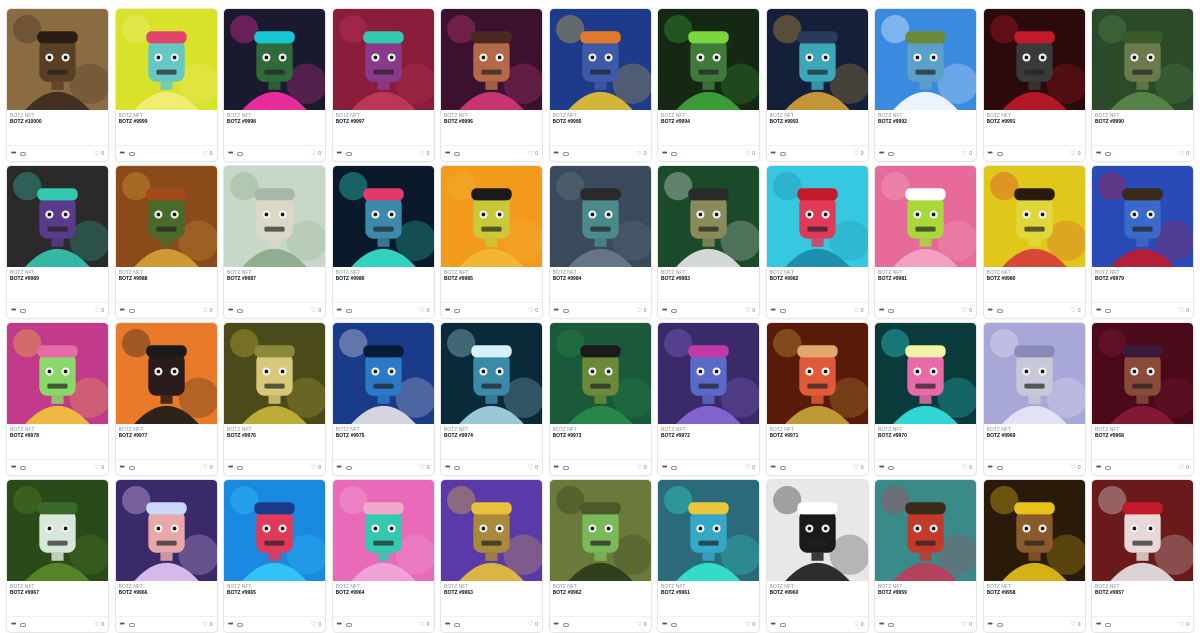 The width and height of the screenshot is (1200, 633). Describe the element at coordinates (600, 279) in the screenshot. I see `token-name: BOTZ #9984` at that location.